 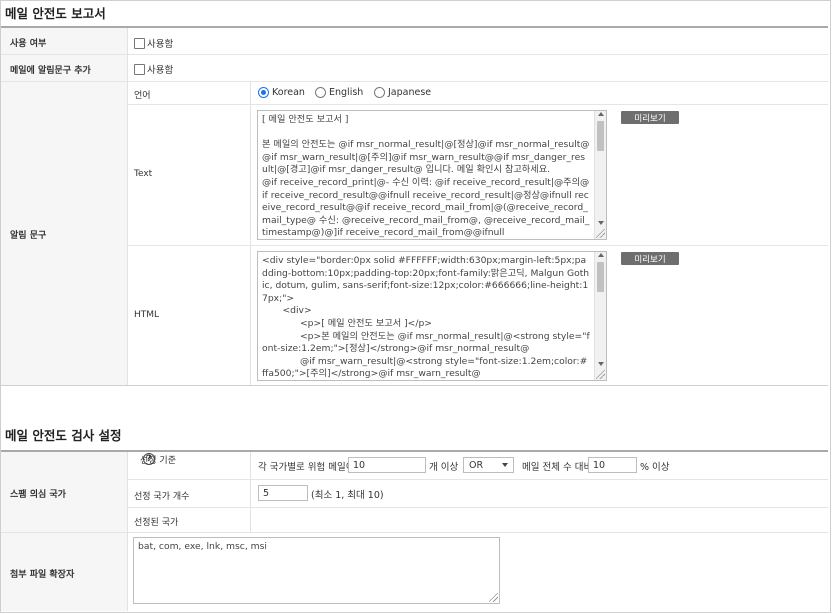 I want to click on use-checkbox: 사용함, so click(x=153, y=43).